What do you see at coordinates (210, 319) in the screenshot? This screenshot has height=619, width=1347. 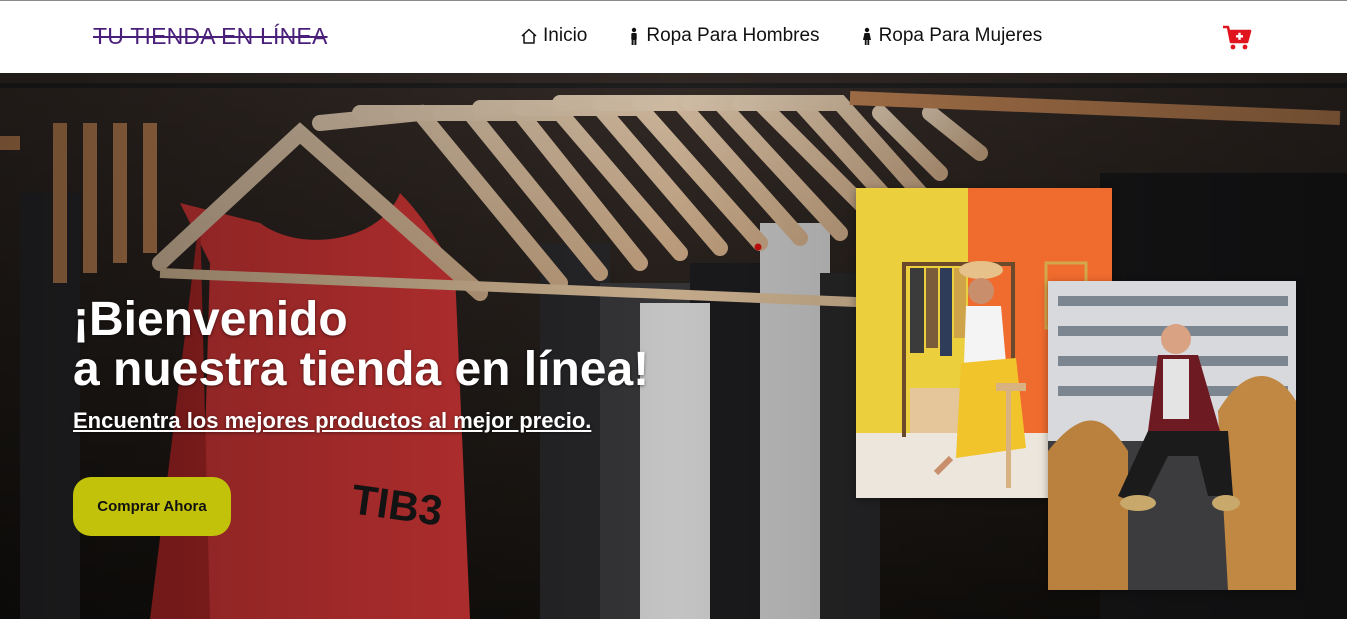 I see `hero-title-line1: ¡Bienvenido` at bounding box center [210, 319].